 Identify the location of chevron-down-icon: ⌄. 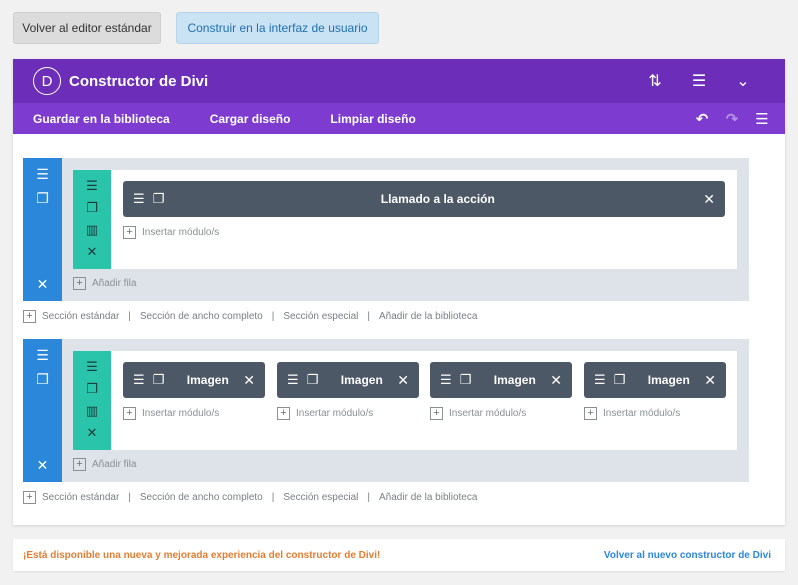
(743, 81).